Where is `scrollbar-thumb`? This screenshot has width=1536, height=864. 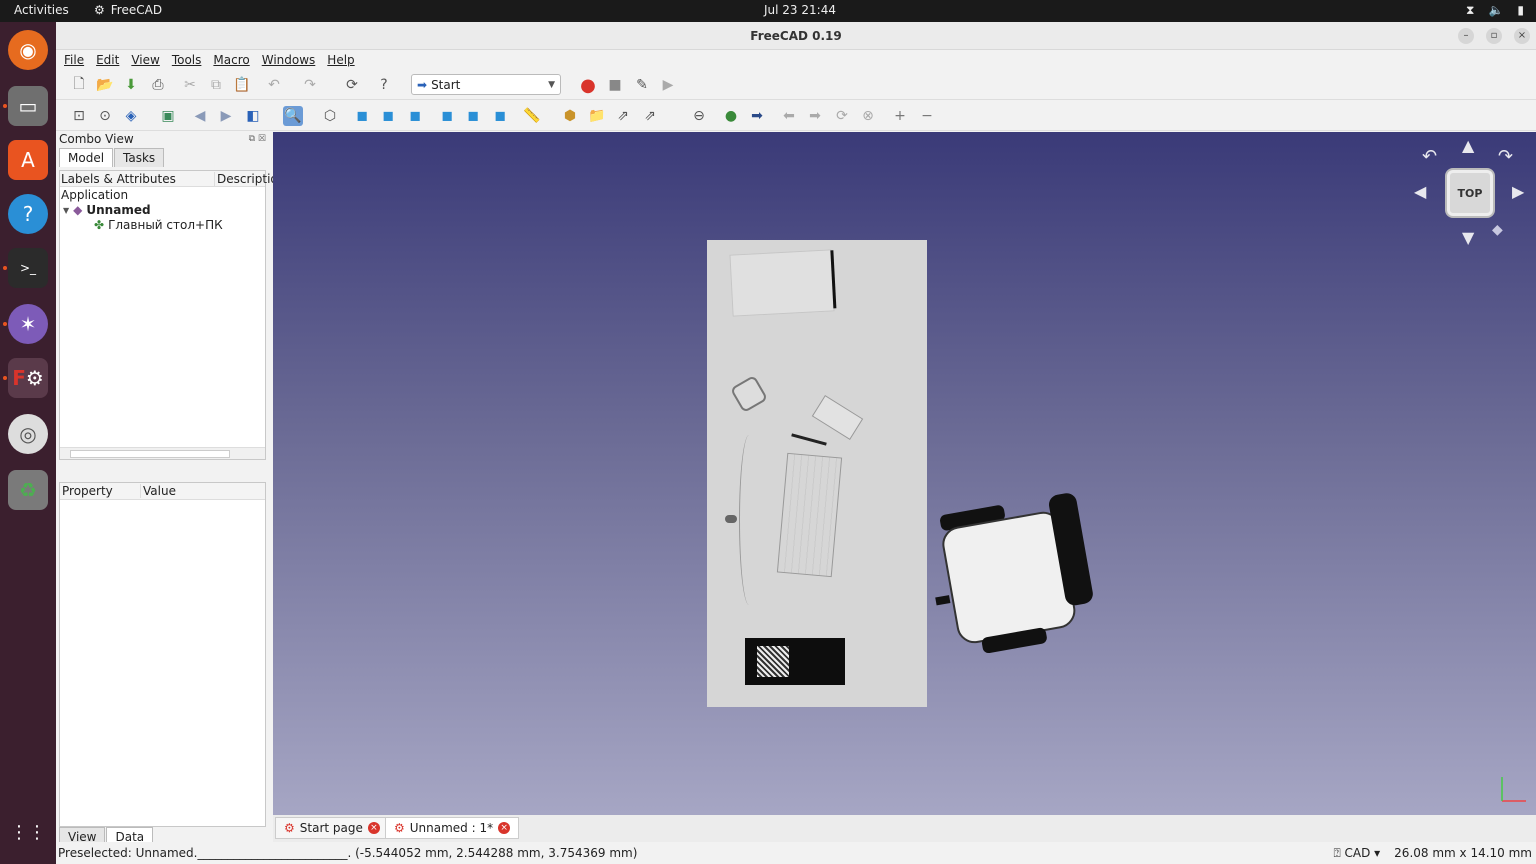 scrollbar-thumb is located at coordinates (150, 454).